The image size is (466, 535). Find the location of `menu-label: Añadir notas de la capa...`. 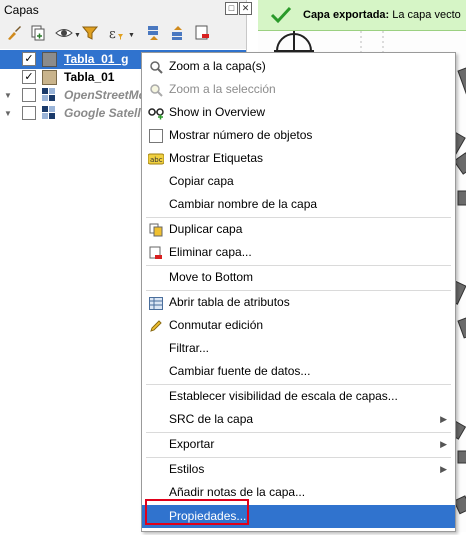

menu-label: Añadir notas de la capa... is located at coordinates (237, 492).